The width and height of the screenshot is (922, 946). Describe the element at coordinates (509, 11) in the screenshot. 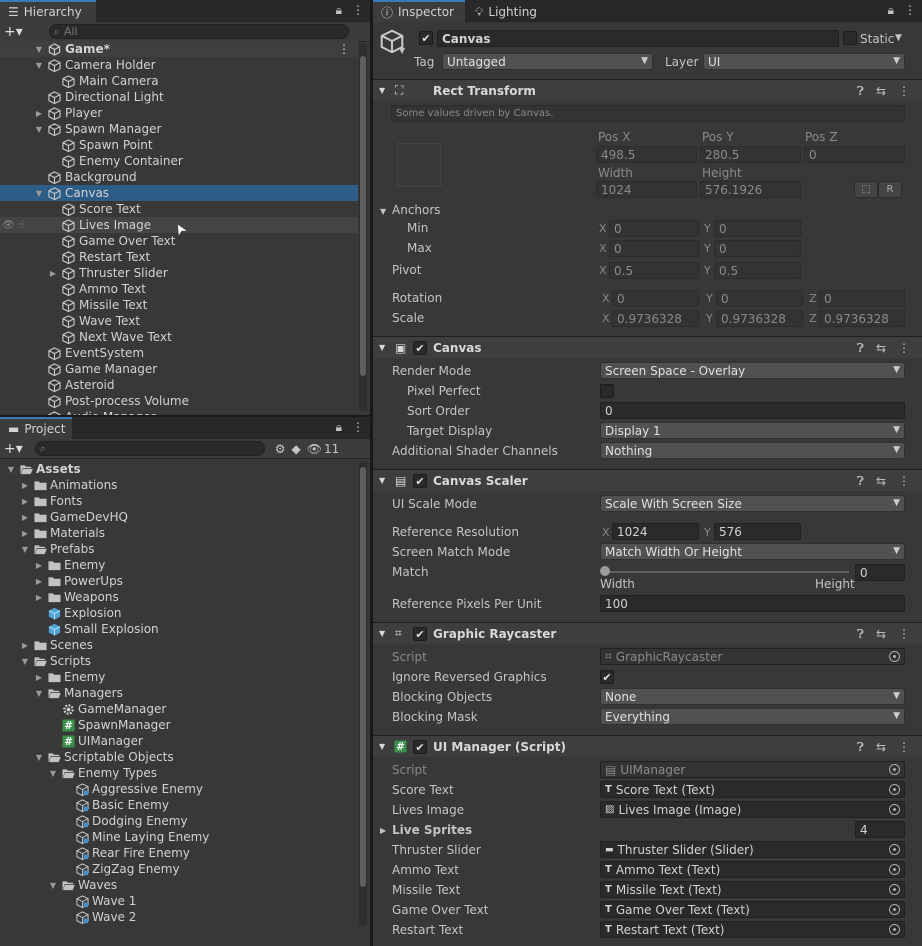

I see `tab-lighting: 💡︎ Lighting` at that location.